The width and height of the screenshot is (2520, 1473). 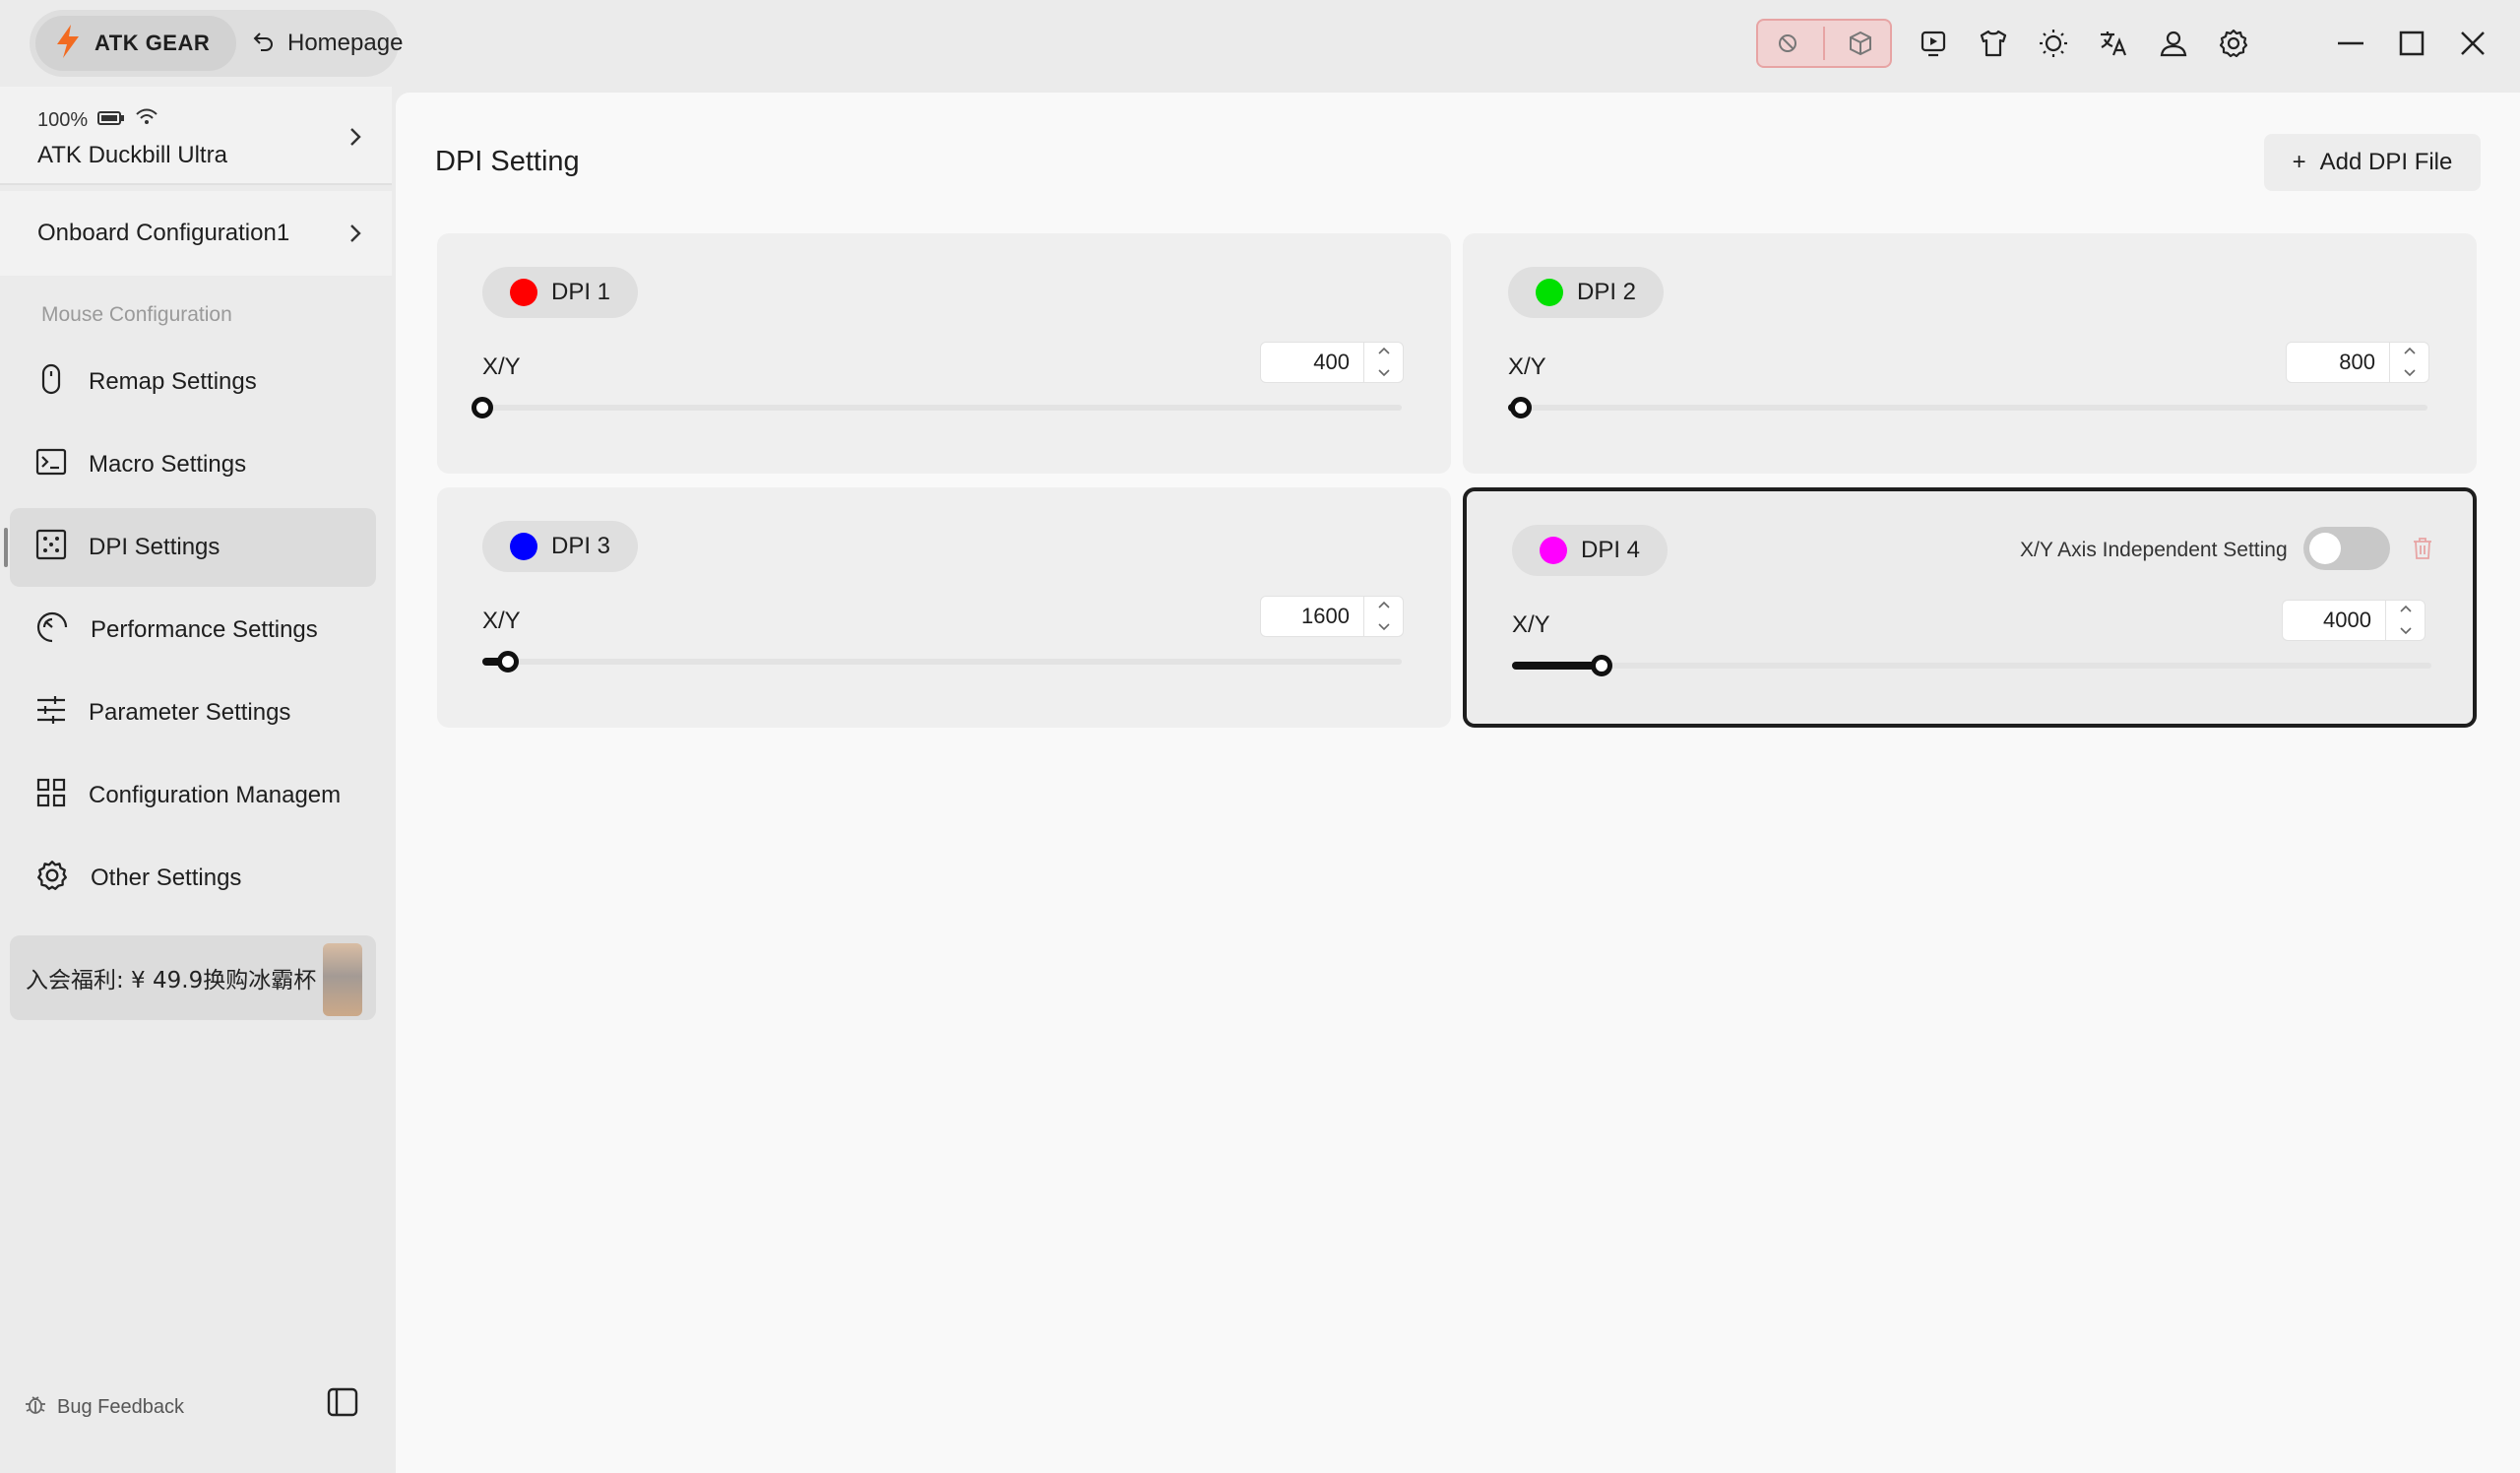 What do you see at coordinates (1260, 43) in the screenshot?
I see `title-bar: ATK GEAR Homepage` at bounding box center [1260, 43].